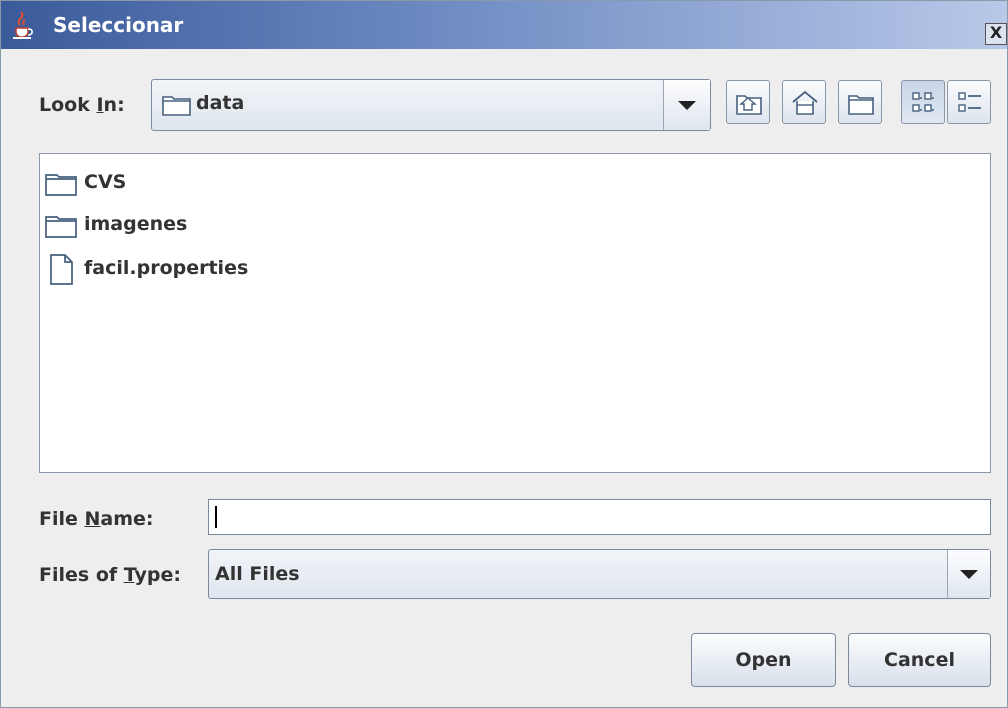 The width and height of the screenshot is (1008, 708). What do you see at coordinates (68, 105) in the screenshot?
I see `look-in-label-prefix: Look` at bounding box center [68, 105].